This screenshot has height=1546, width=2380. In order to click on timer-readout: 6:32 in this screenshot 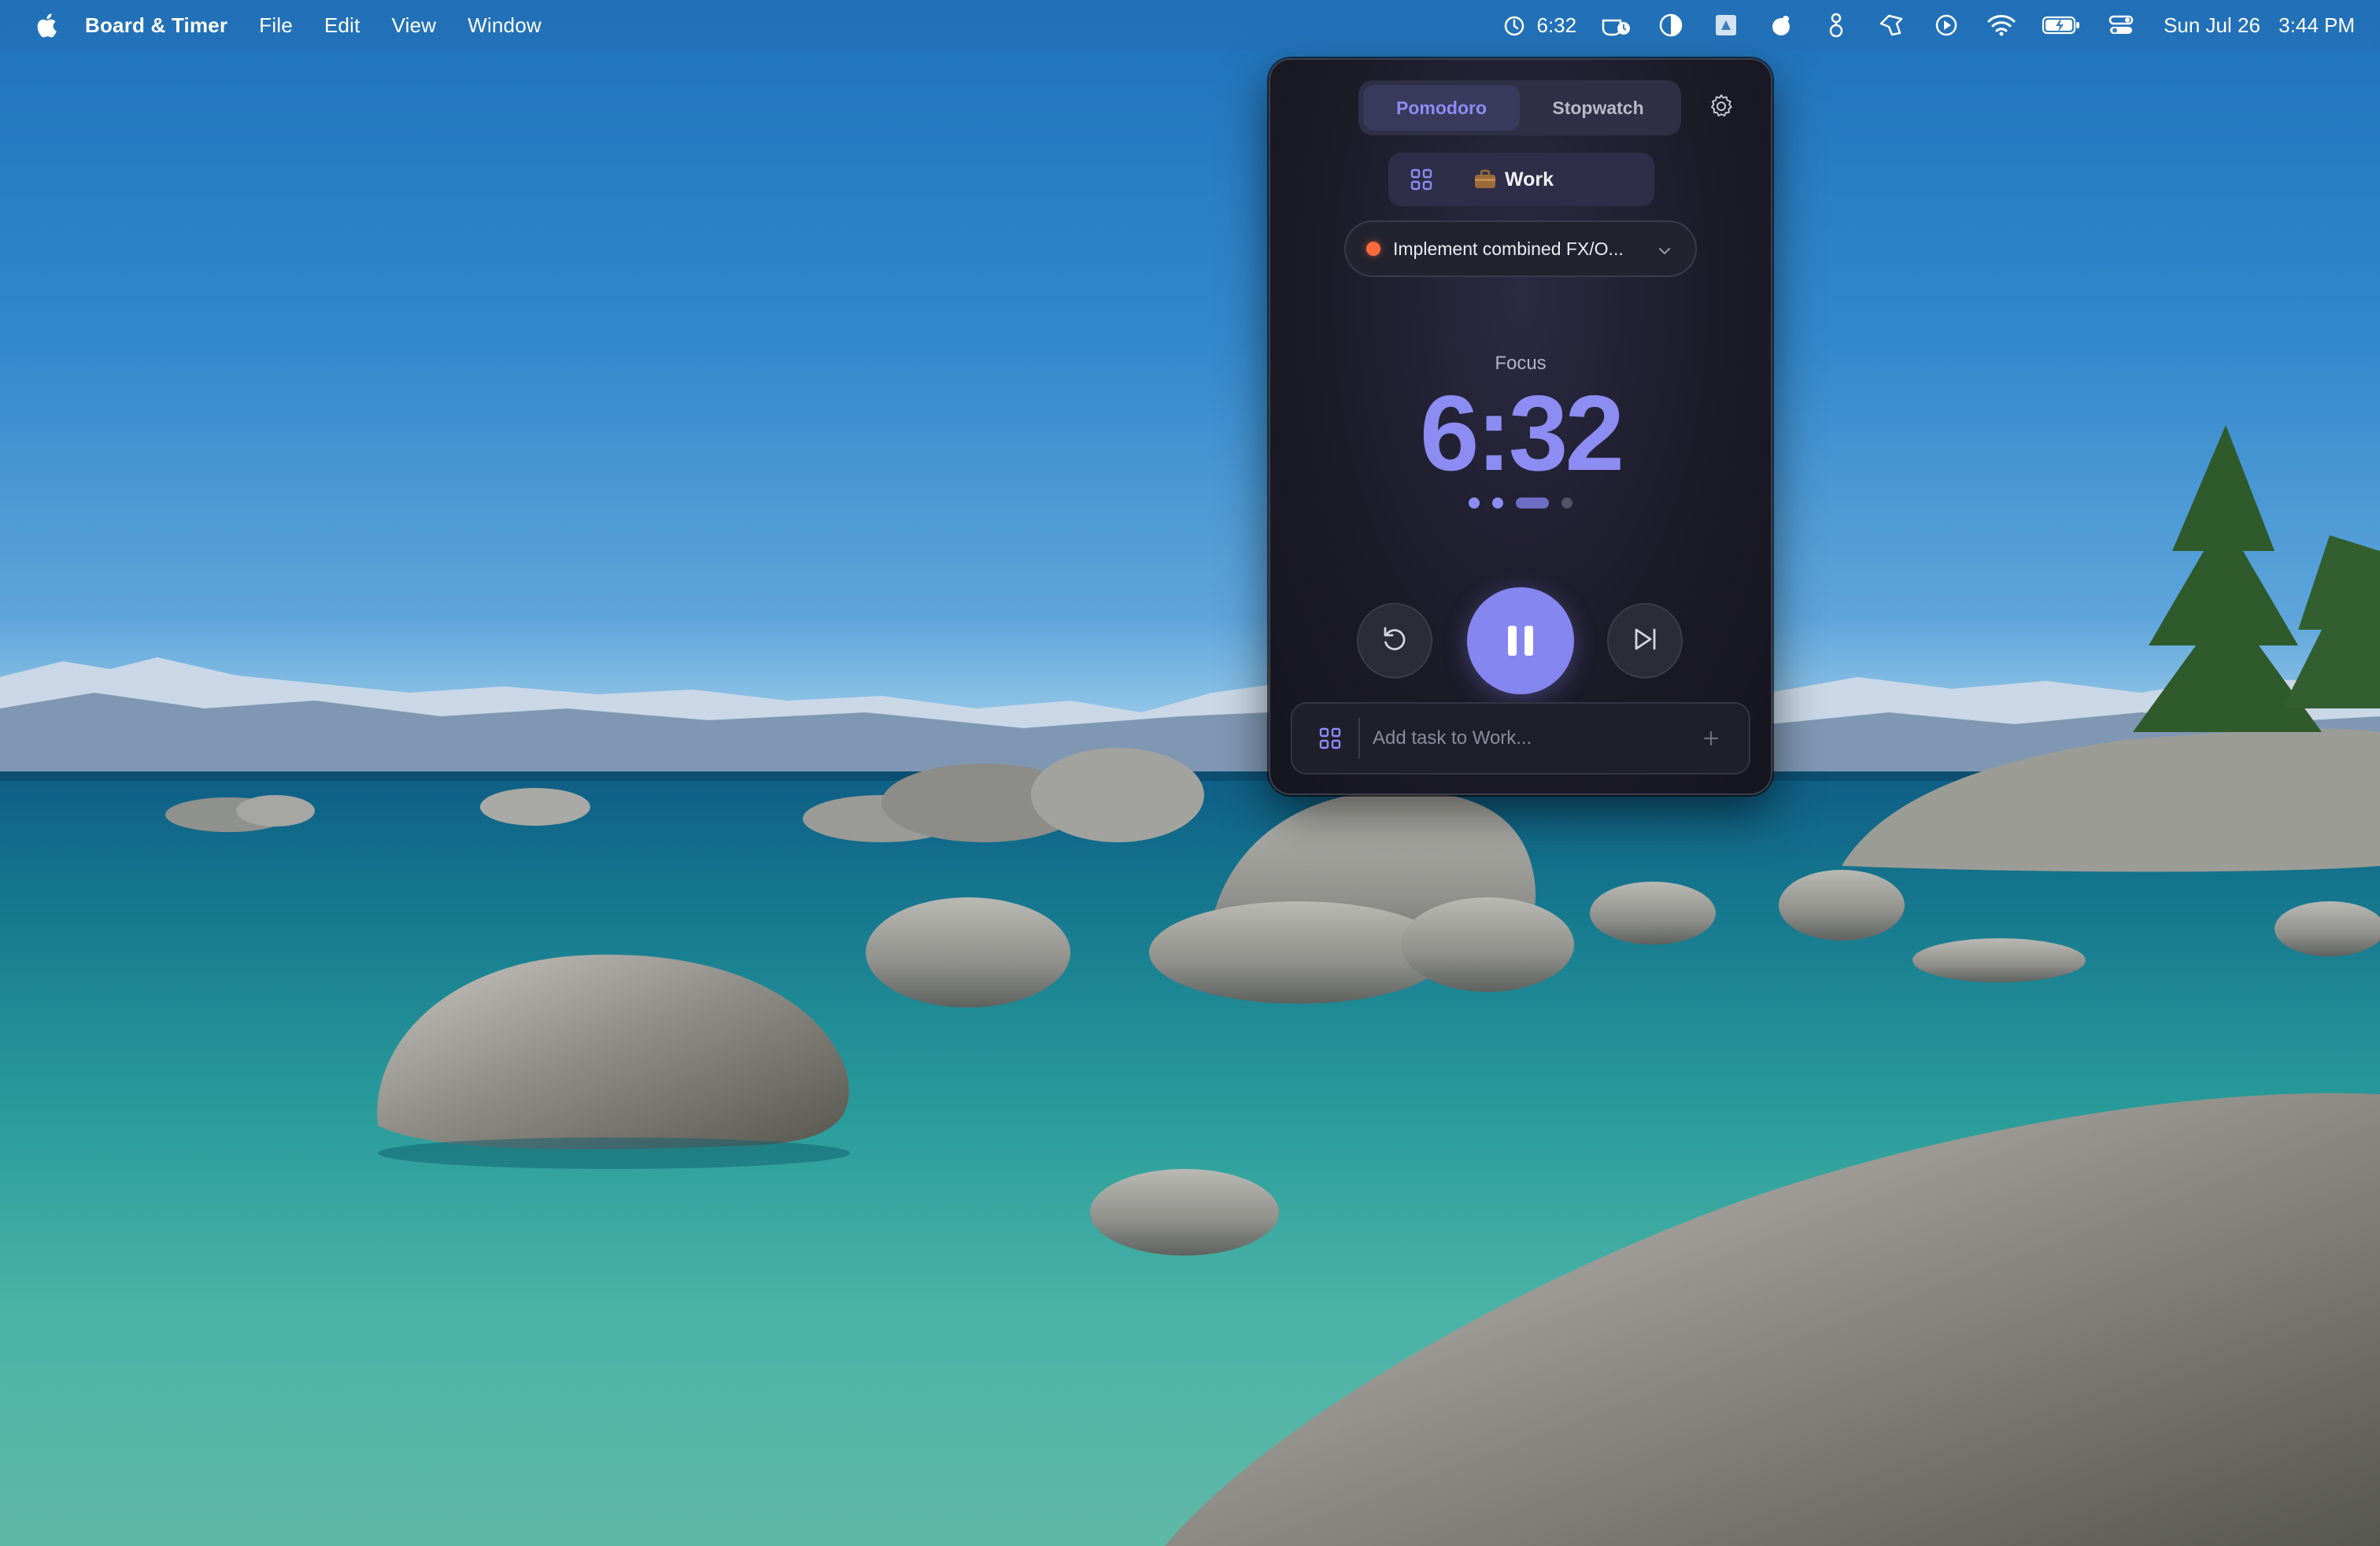, I will do `click(1556, 25)`.